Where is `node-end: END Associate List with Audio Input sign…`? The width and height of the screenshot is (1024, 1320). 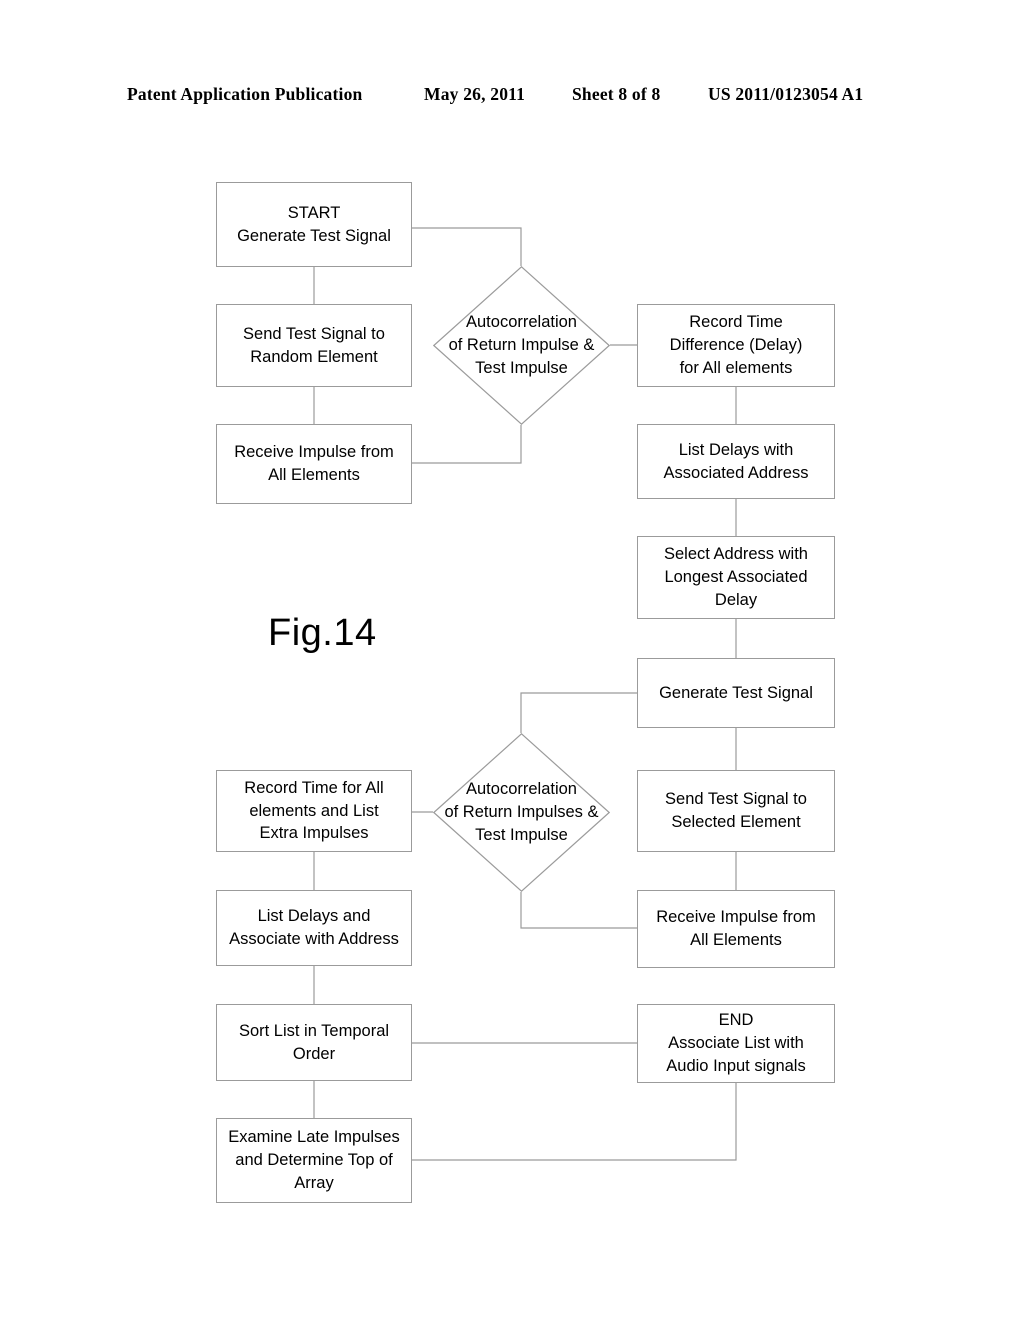
node-end: END Associate List with Audio Input sign… is located at coordinates (736, 1043).